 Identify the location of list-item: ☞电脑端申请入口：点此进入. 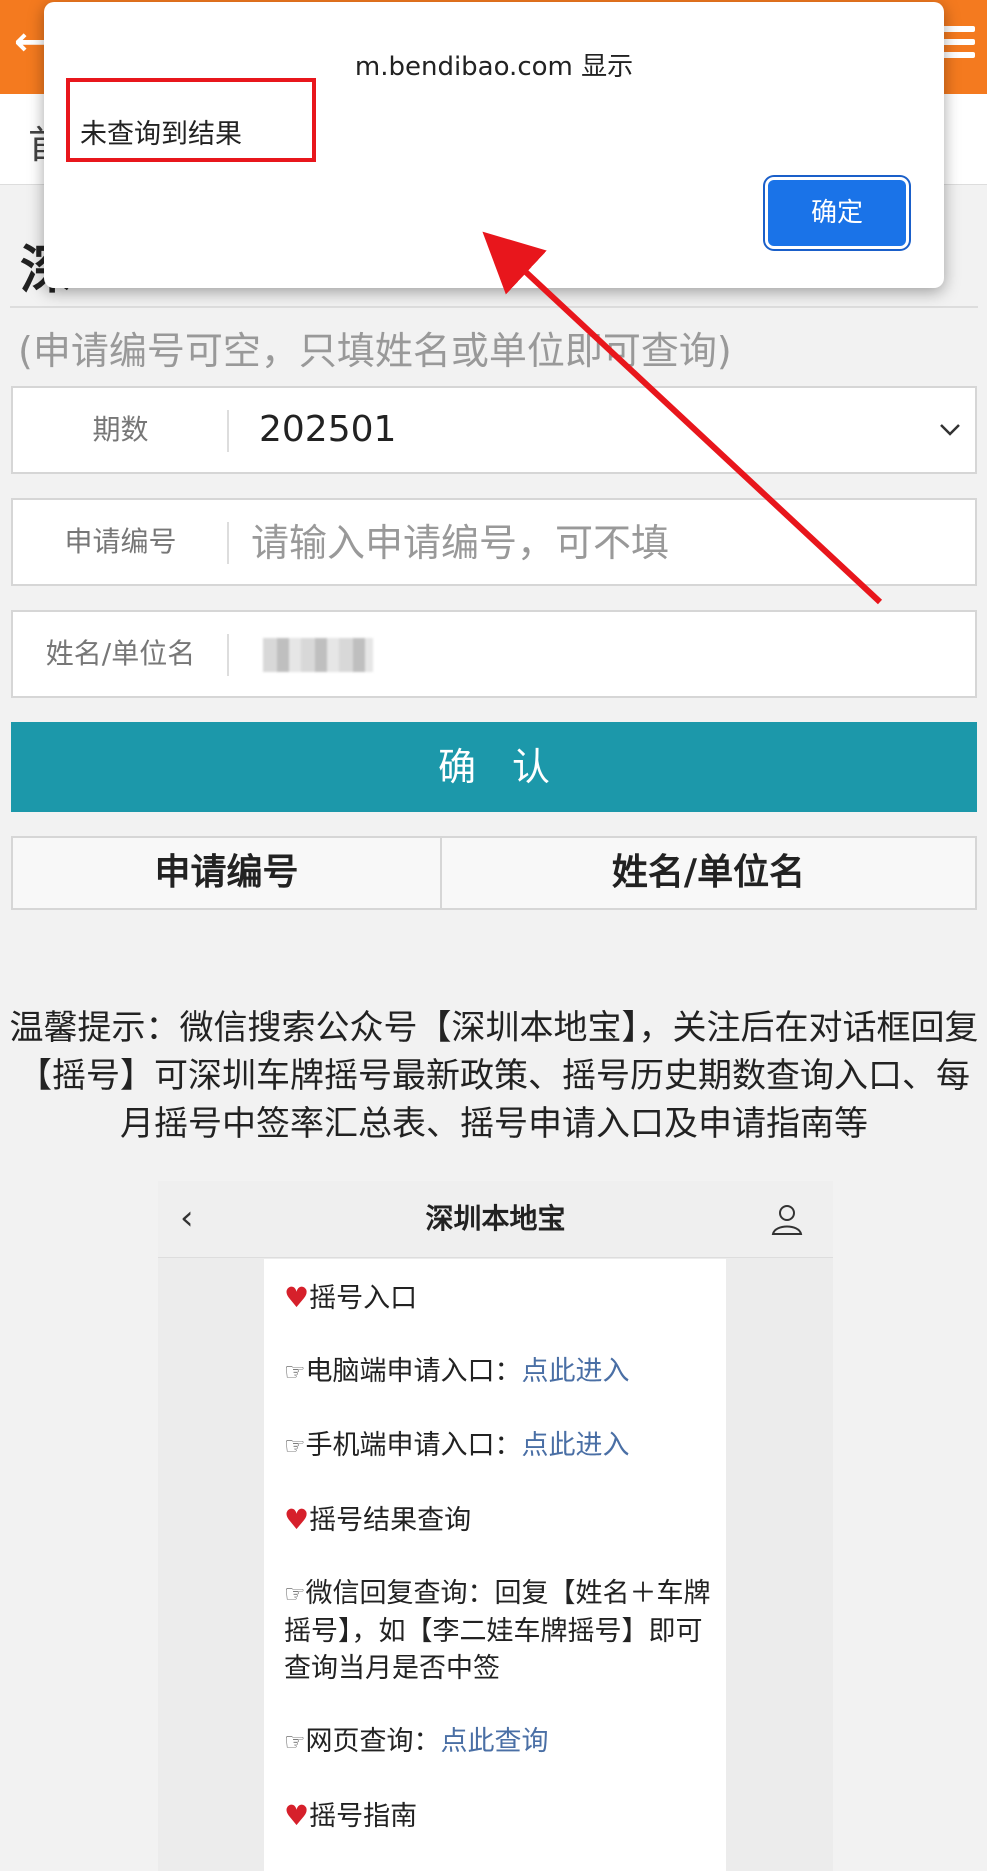
(457, 1371).